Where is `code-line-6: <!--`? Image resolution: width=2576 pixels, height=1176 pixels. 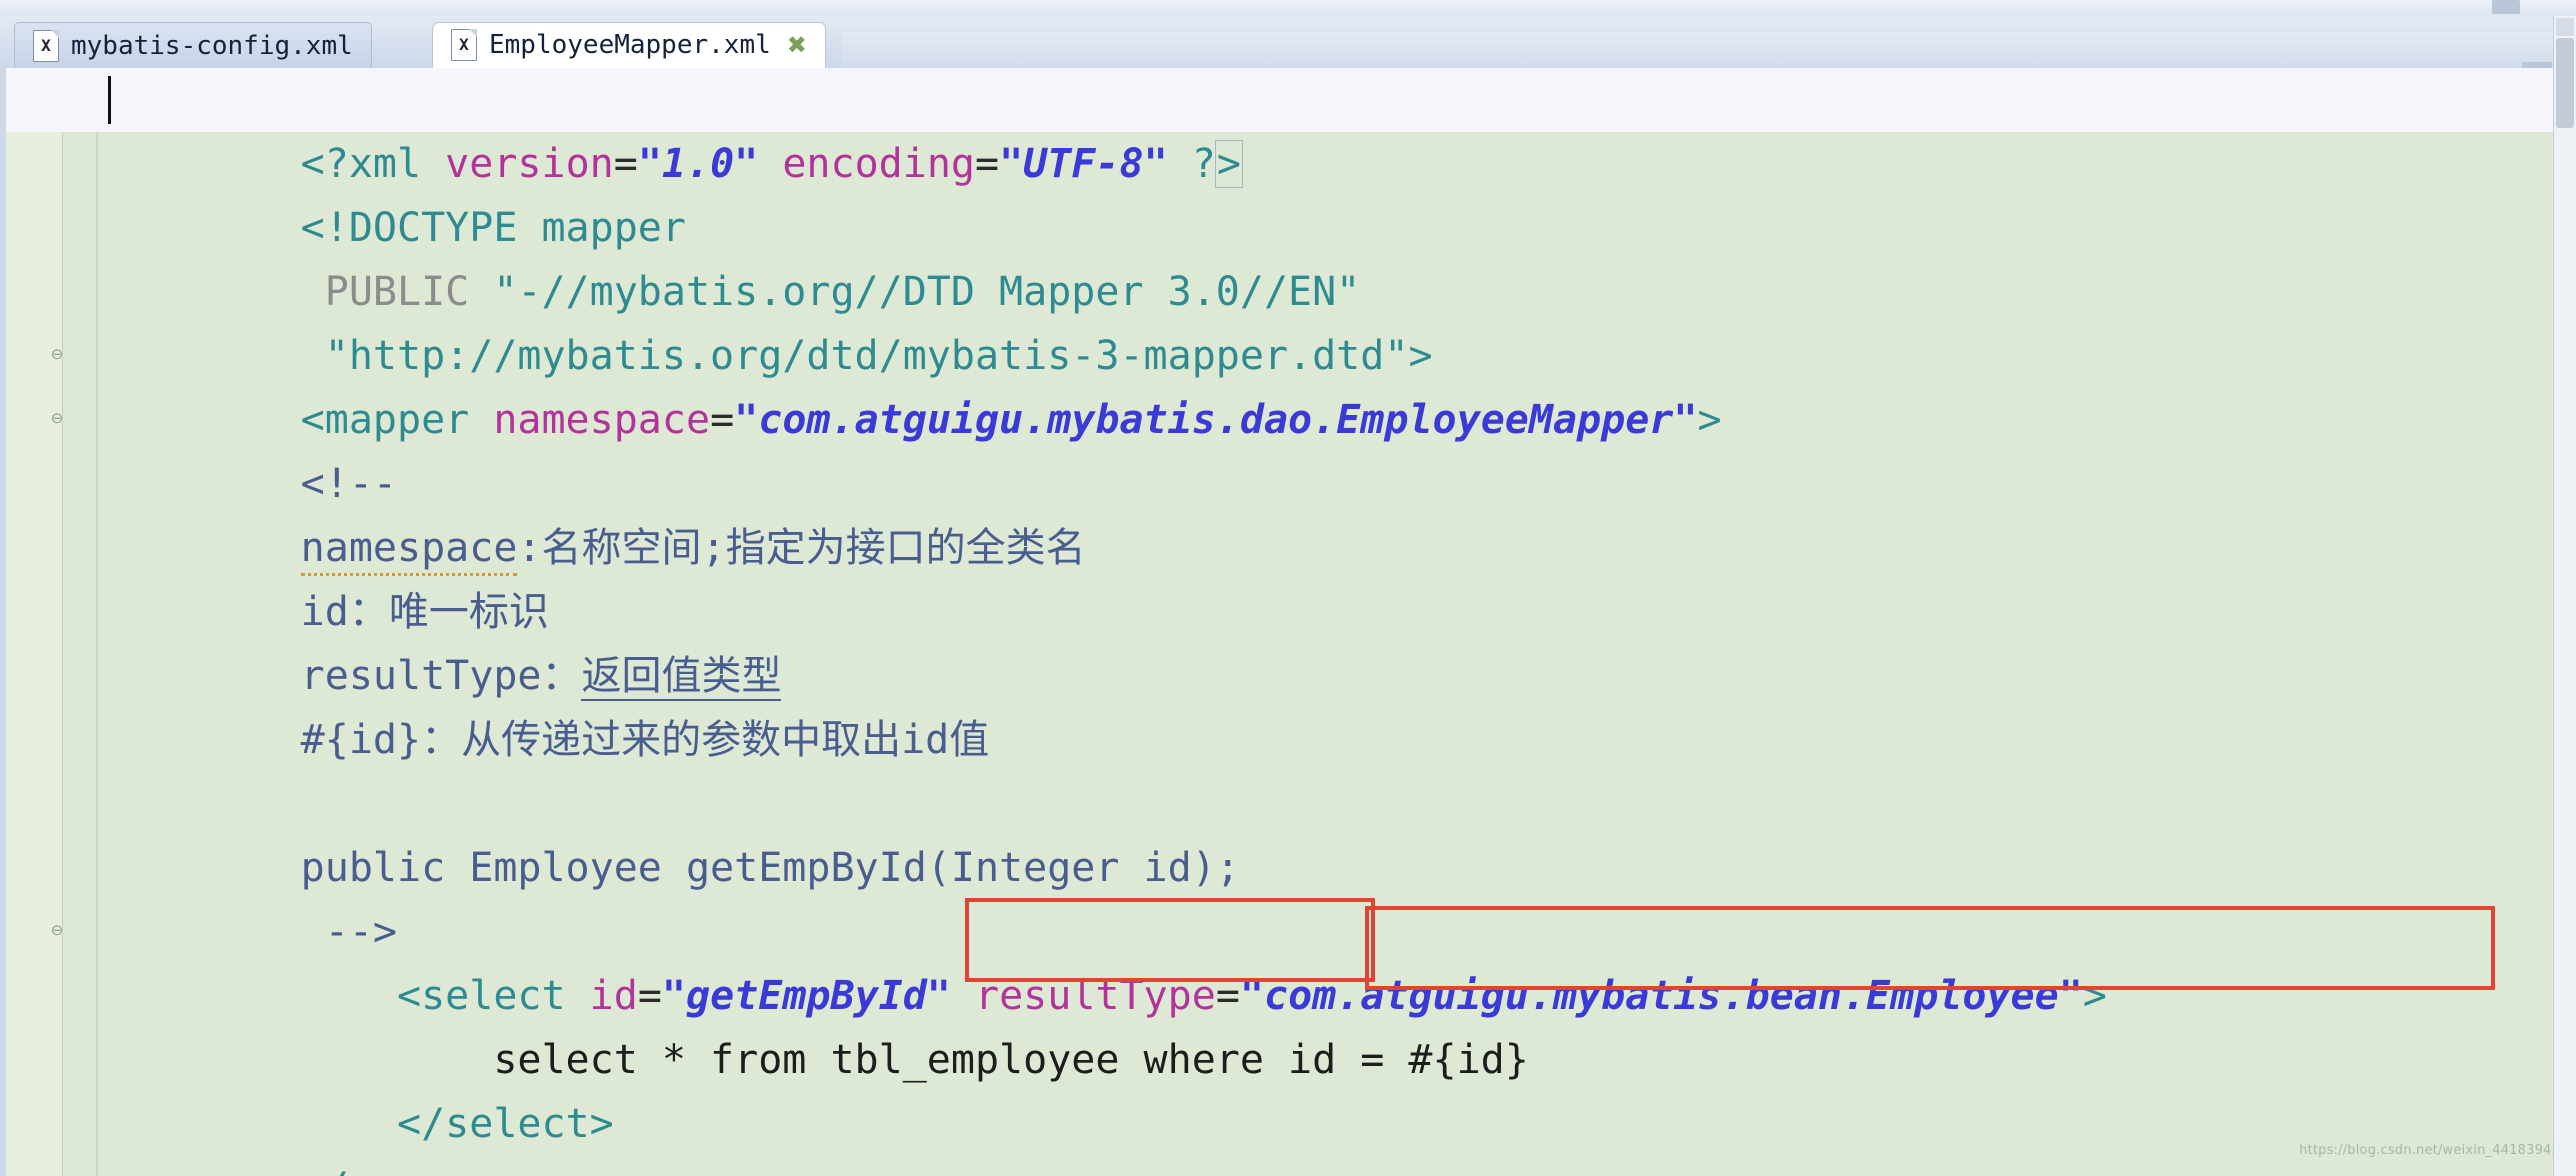 code-line-6: <!-- is located at coordinates (1288, 447).